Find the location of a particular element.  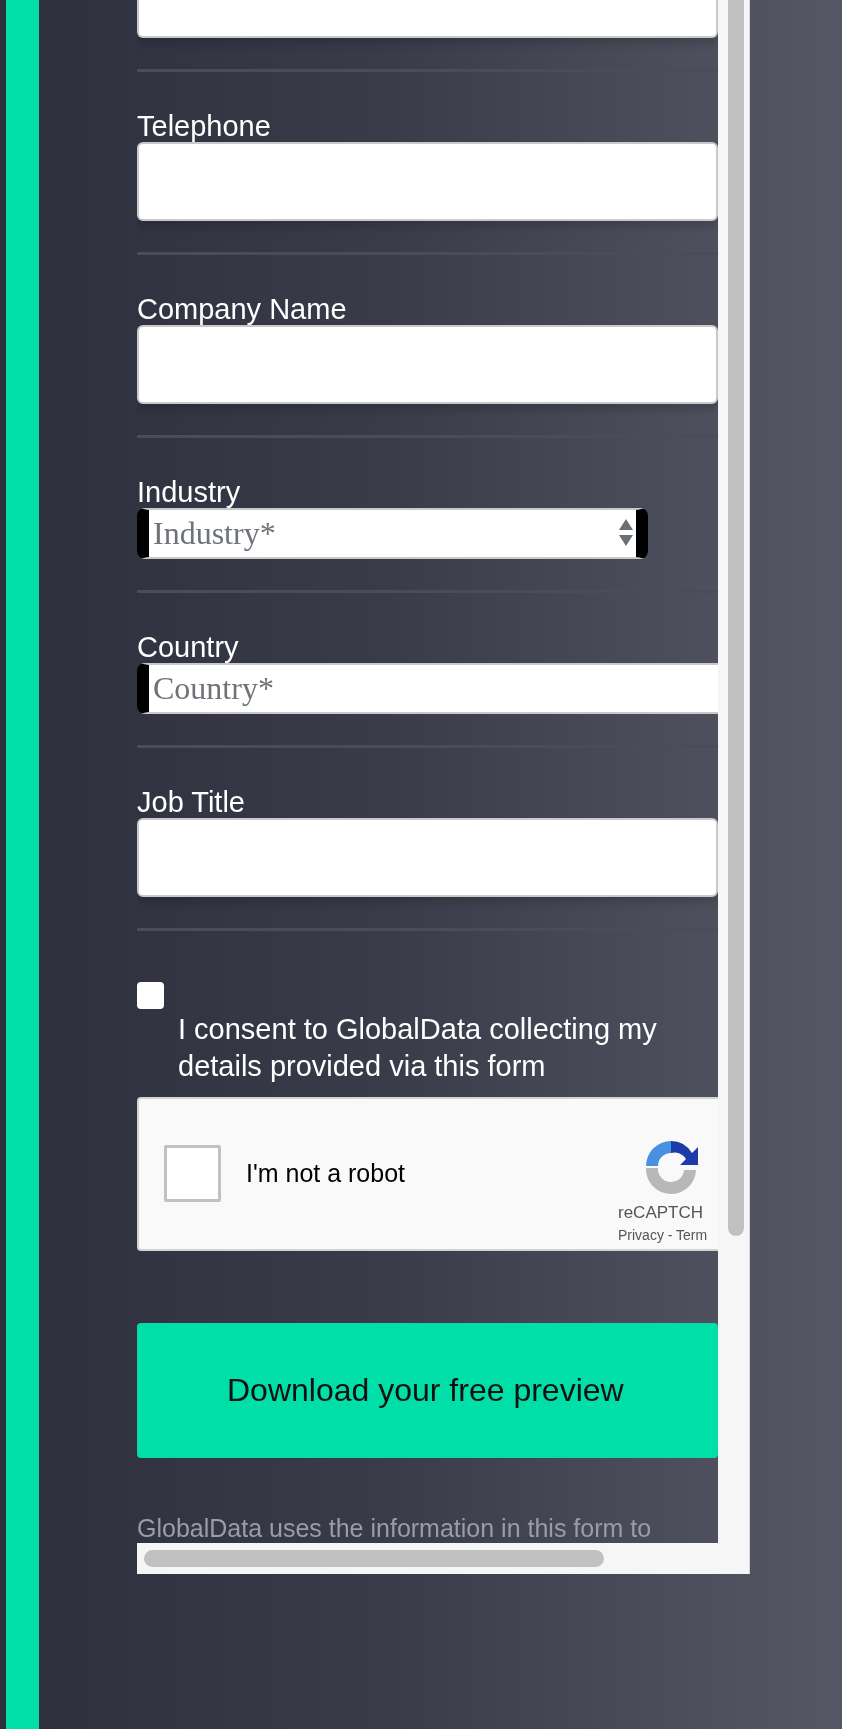

select-field: Industry* is located at coordinates (392, 533).